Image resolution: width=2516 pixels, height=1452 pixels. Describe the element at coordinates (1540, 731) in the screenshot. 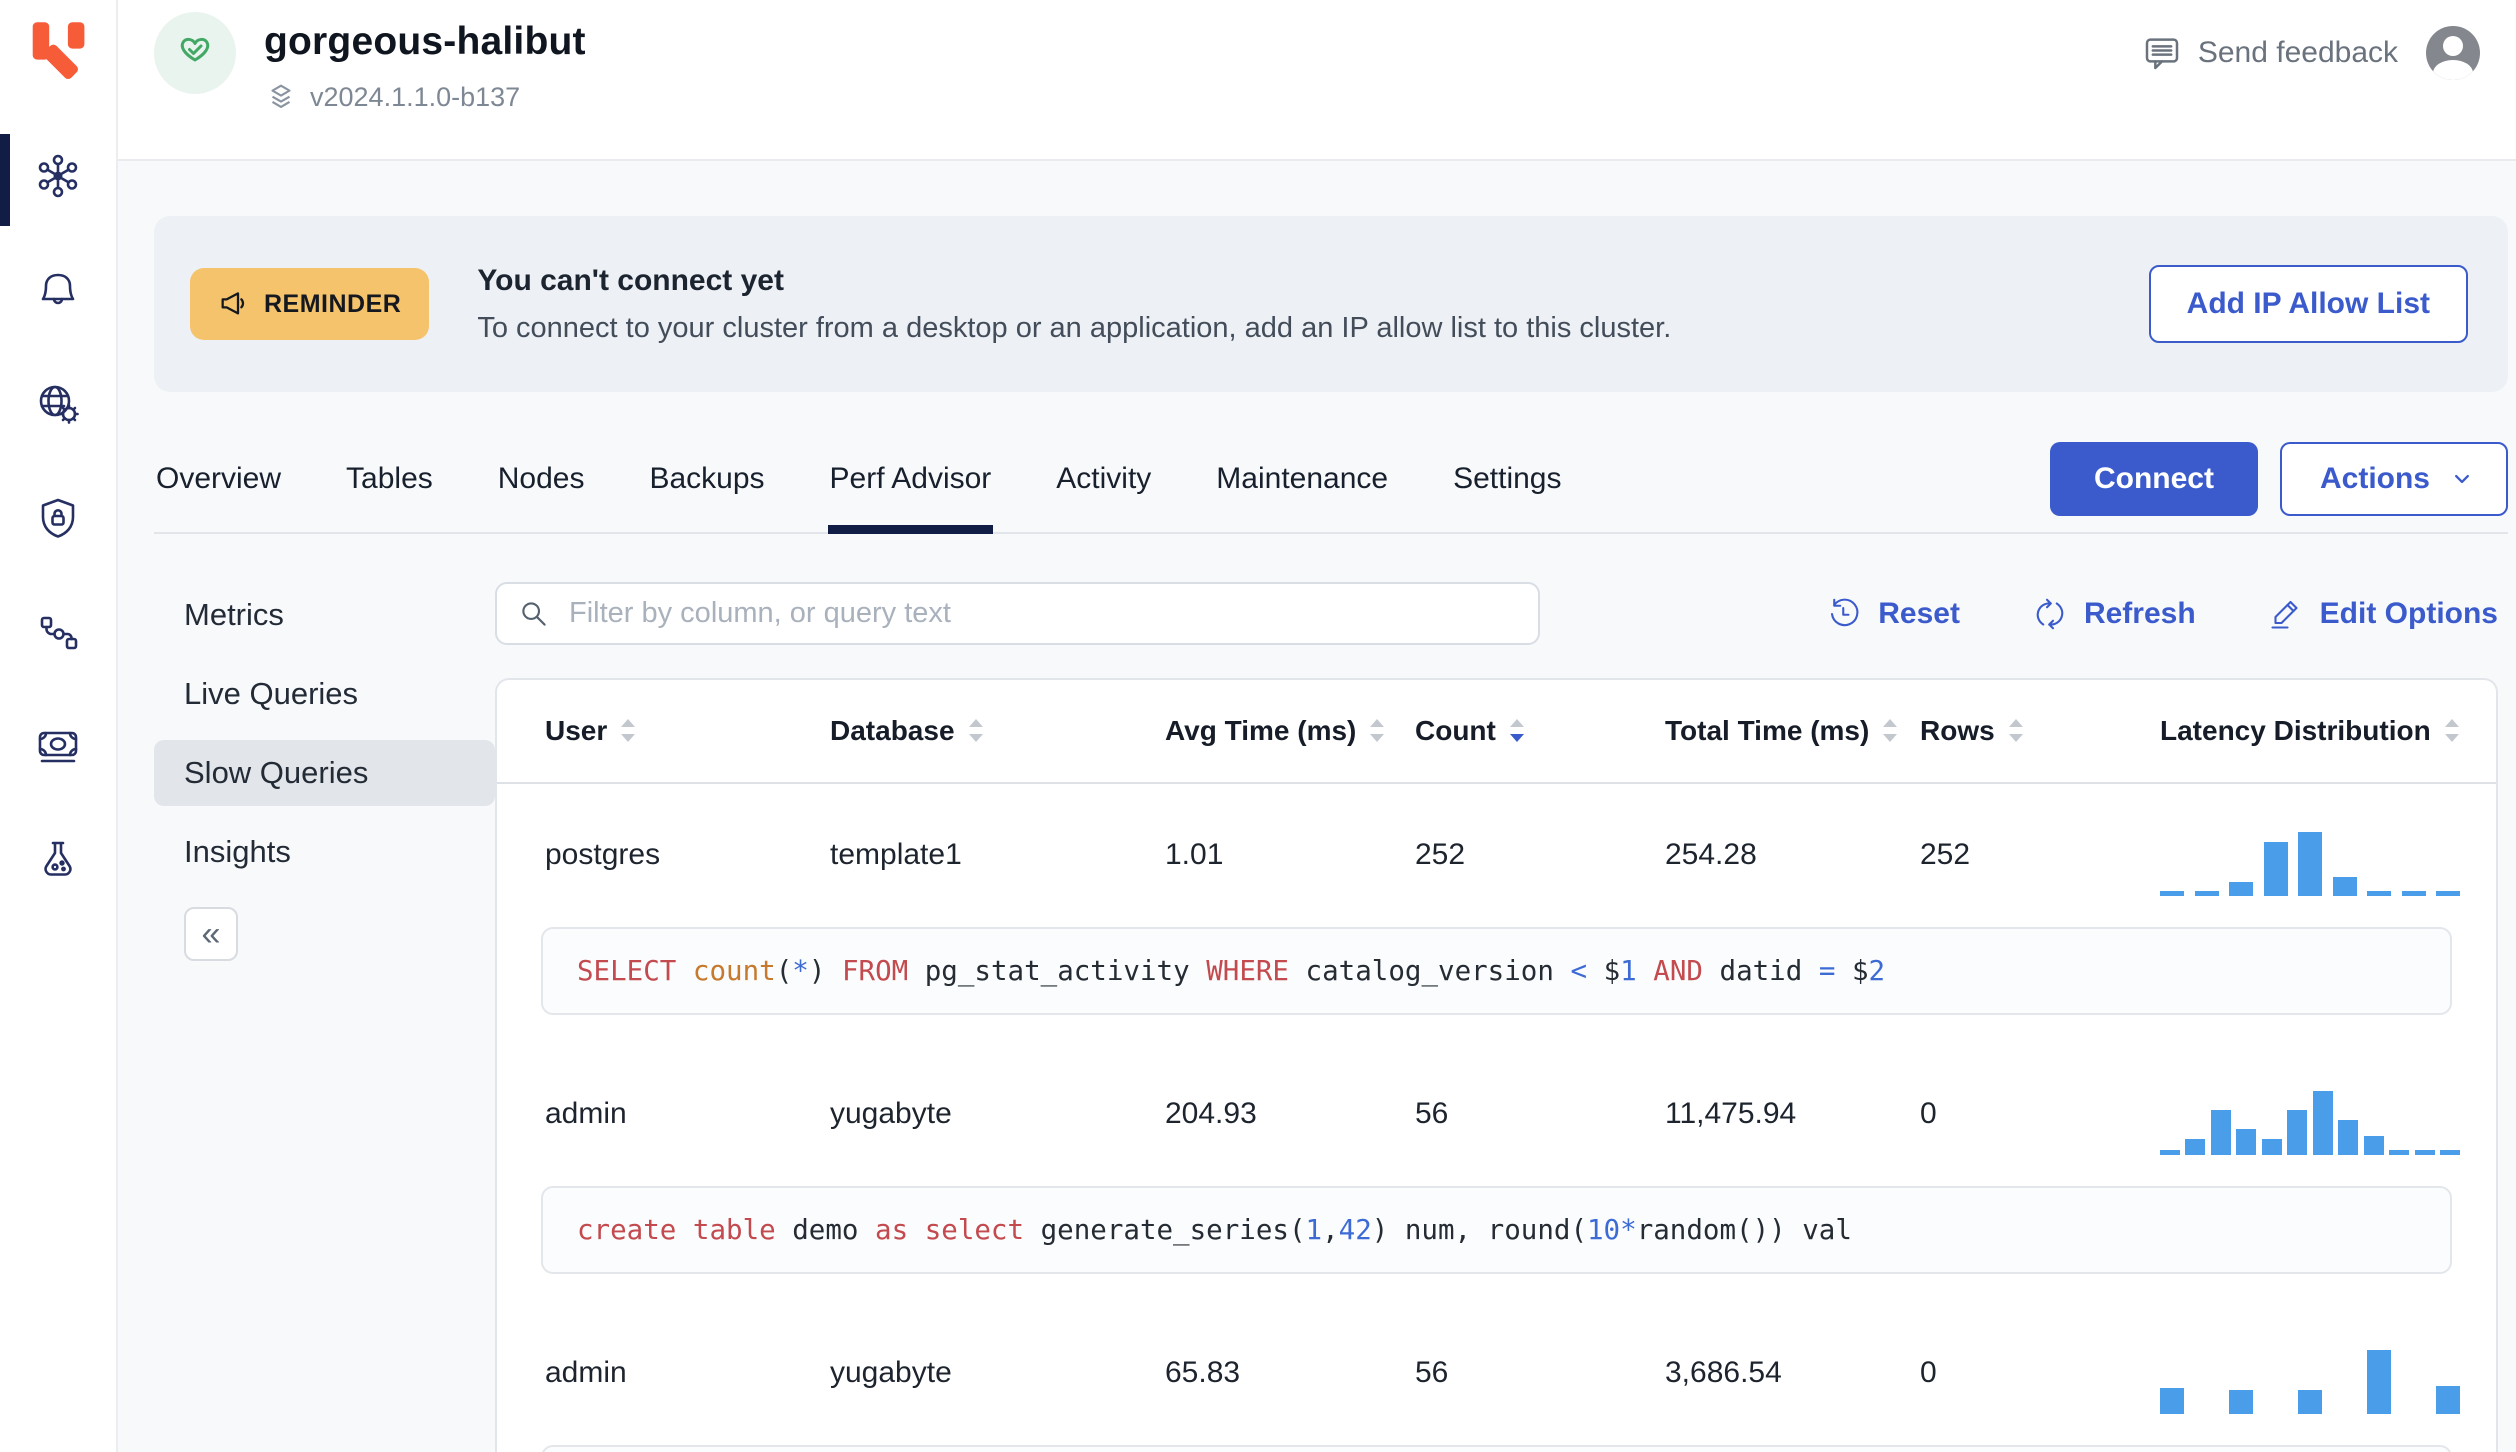

I see `column-header-count: Count` at that location.